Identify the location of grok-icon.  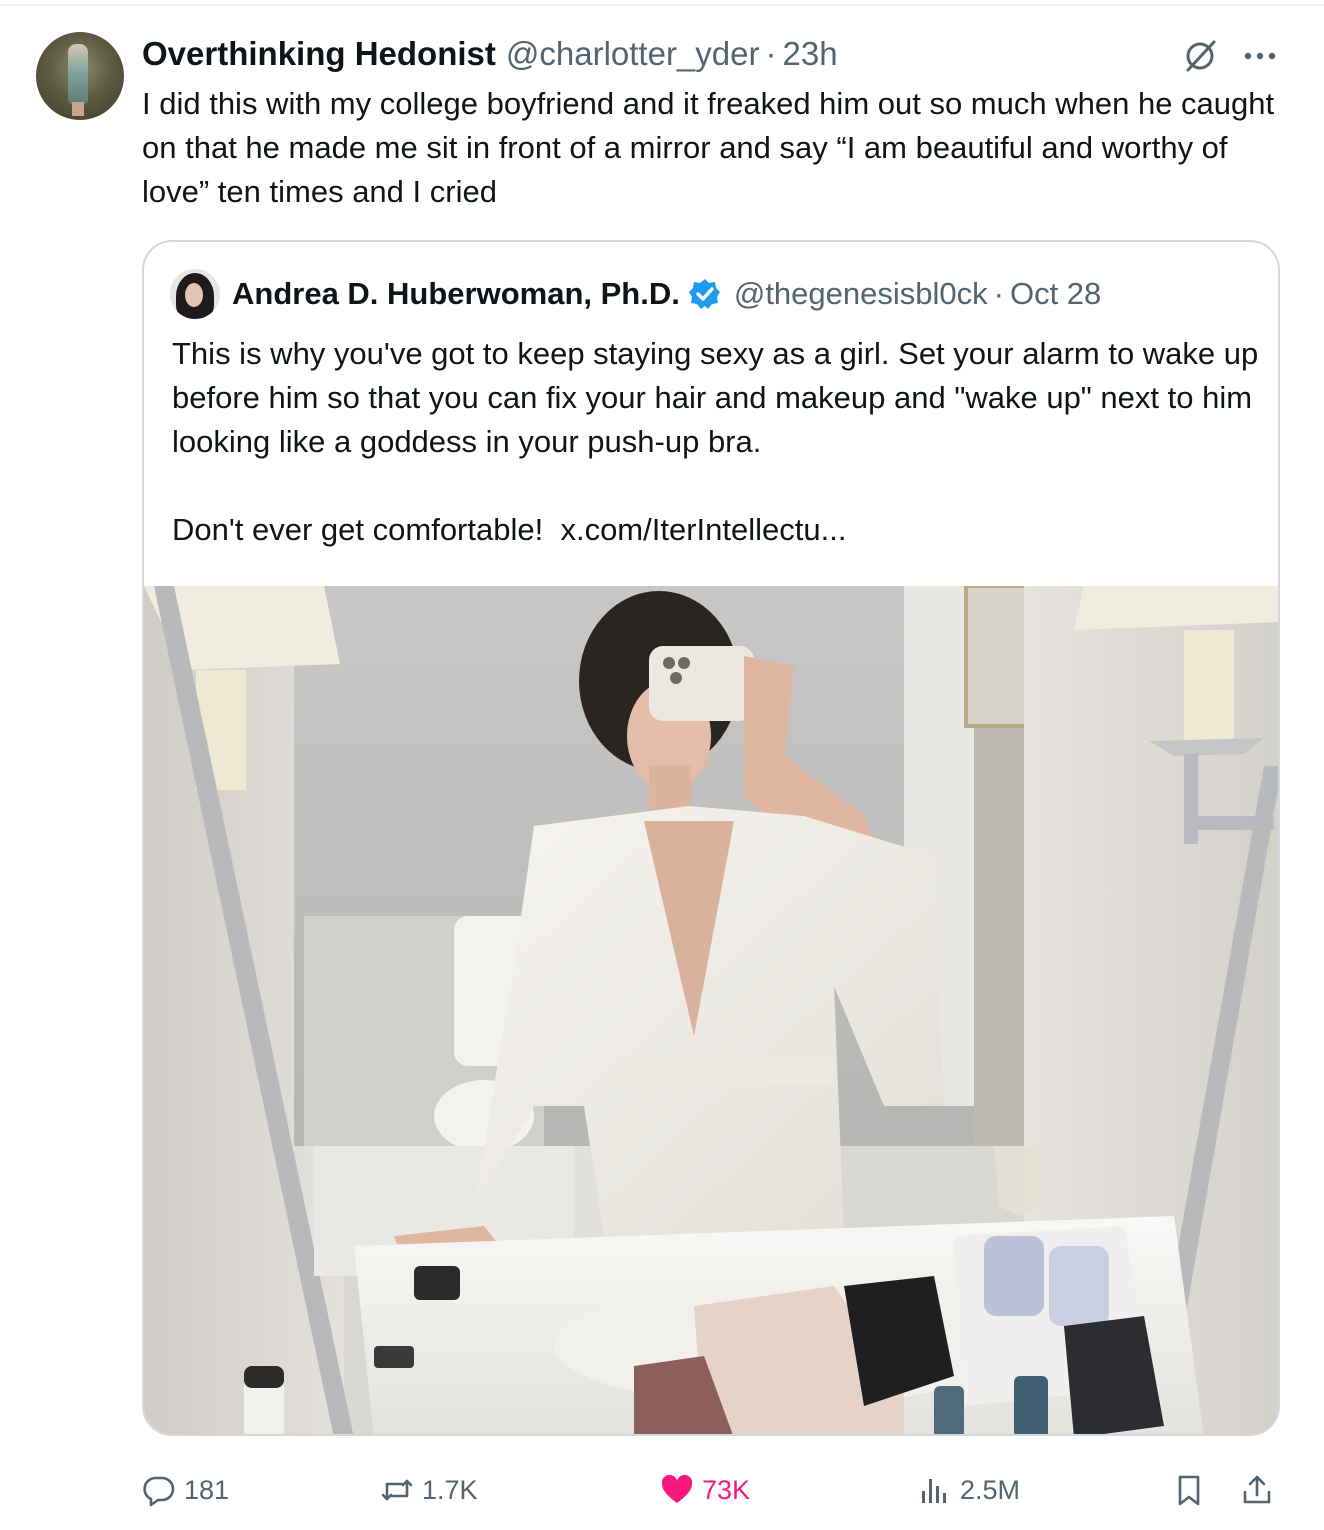
(1200, 56).